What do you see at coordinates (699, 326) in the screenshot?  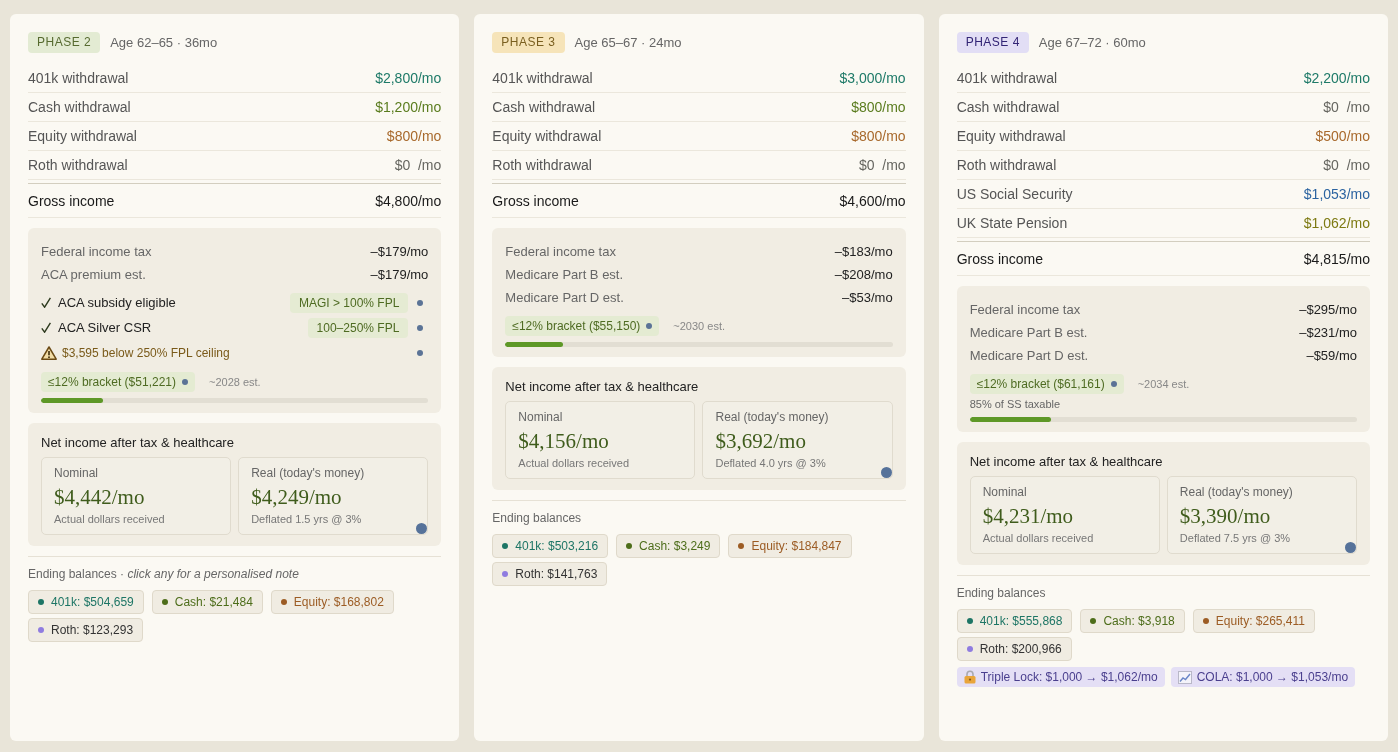 I see `estimate-year-text: ~2030 est.` at bounding box center [699, 326].